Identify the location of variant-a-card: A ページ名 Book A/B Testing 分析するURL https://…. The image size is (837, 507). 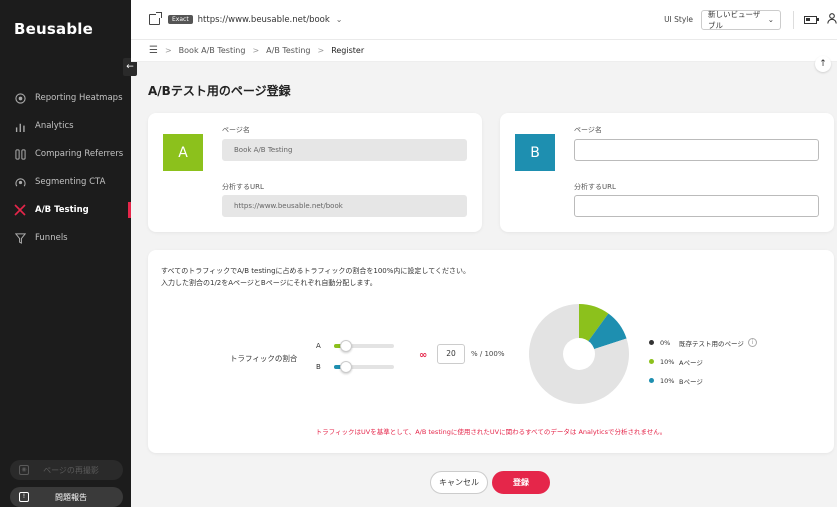
(315, 172).